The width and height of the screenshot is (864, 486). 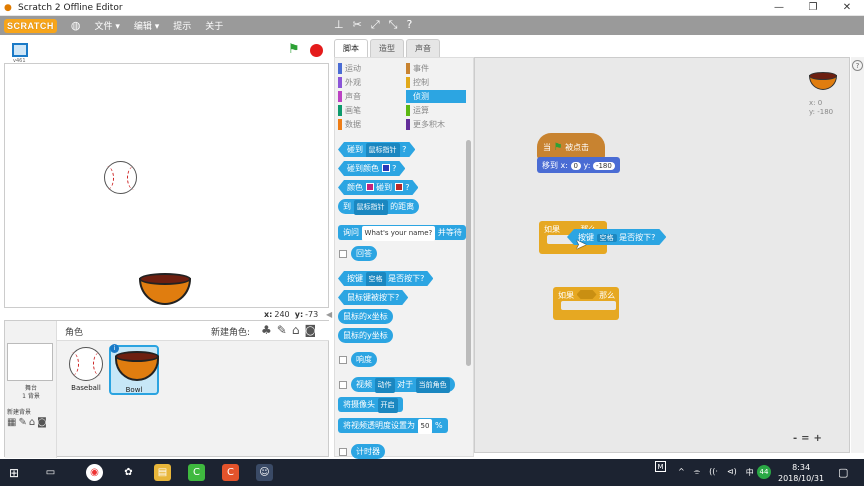 I want to click on baseball-sprite, so click(x=120, y=177).